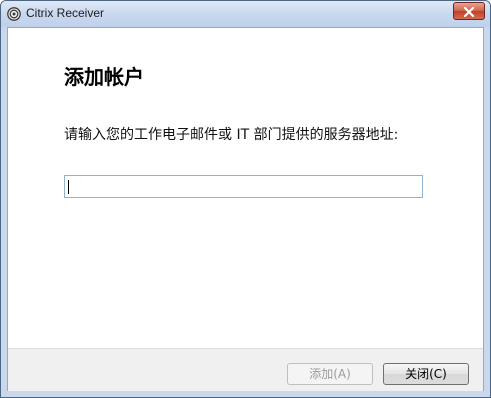  What do you see at coordinates (245, 14) in the screenshot?
I see `title-bar: Citrix Receiver` at bounding box center [245, 14].